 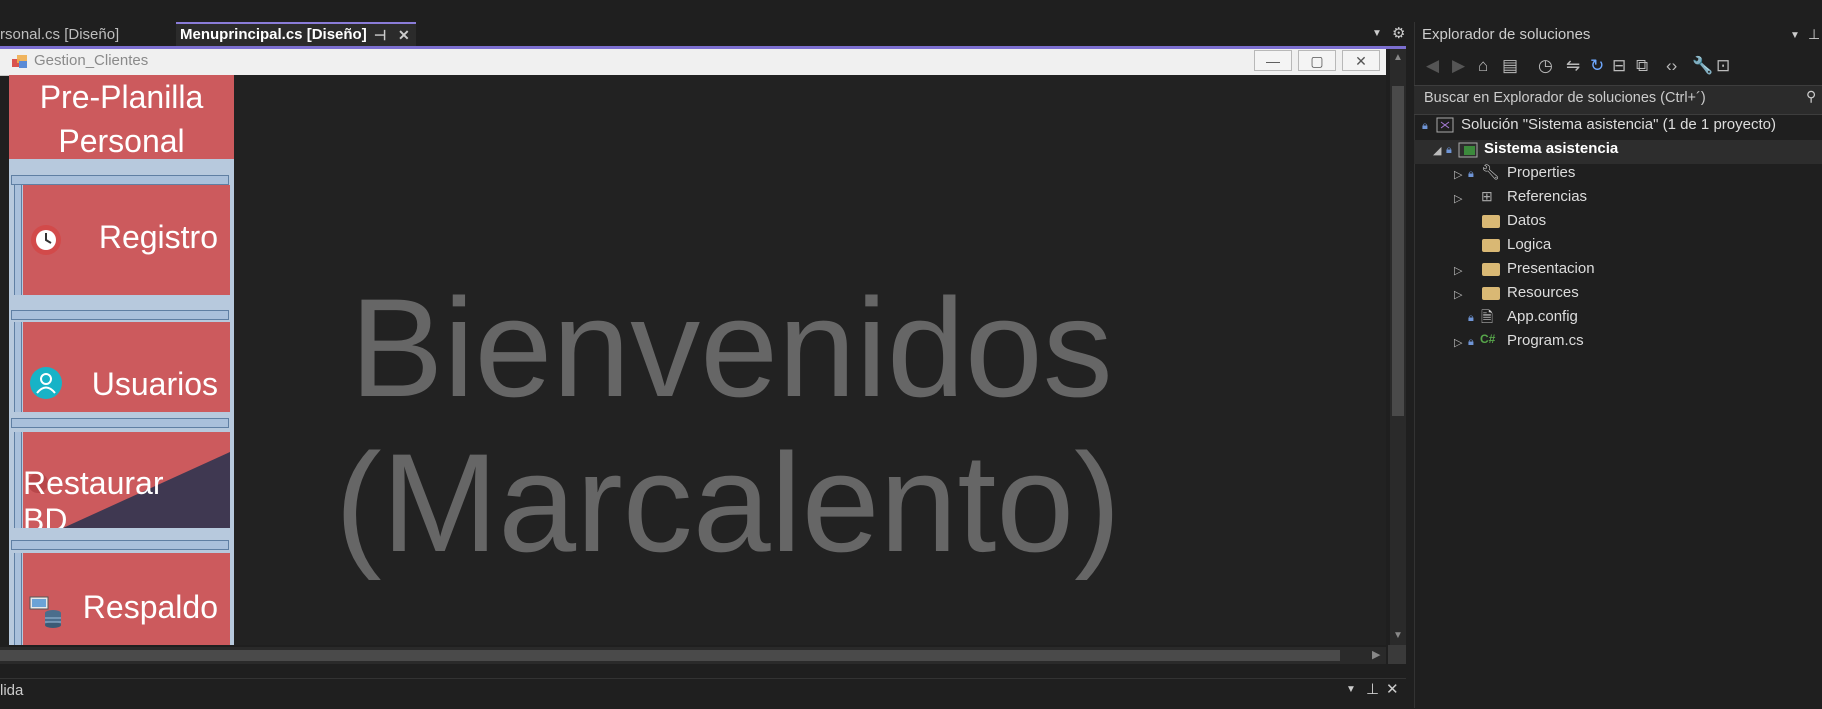 What do you see at coordinates (670, 655) in the screenshot?
I see `horizontal-scroll-thumb` at bounding box center [670, 655].